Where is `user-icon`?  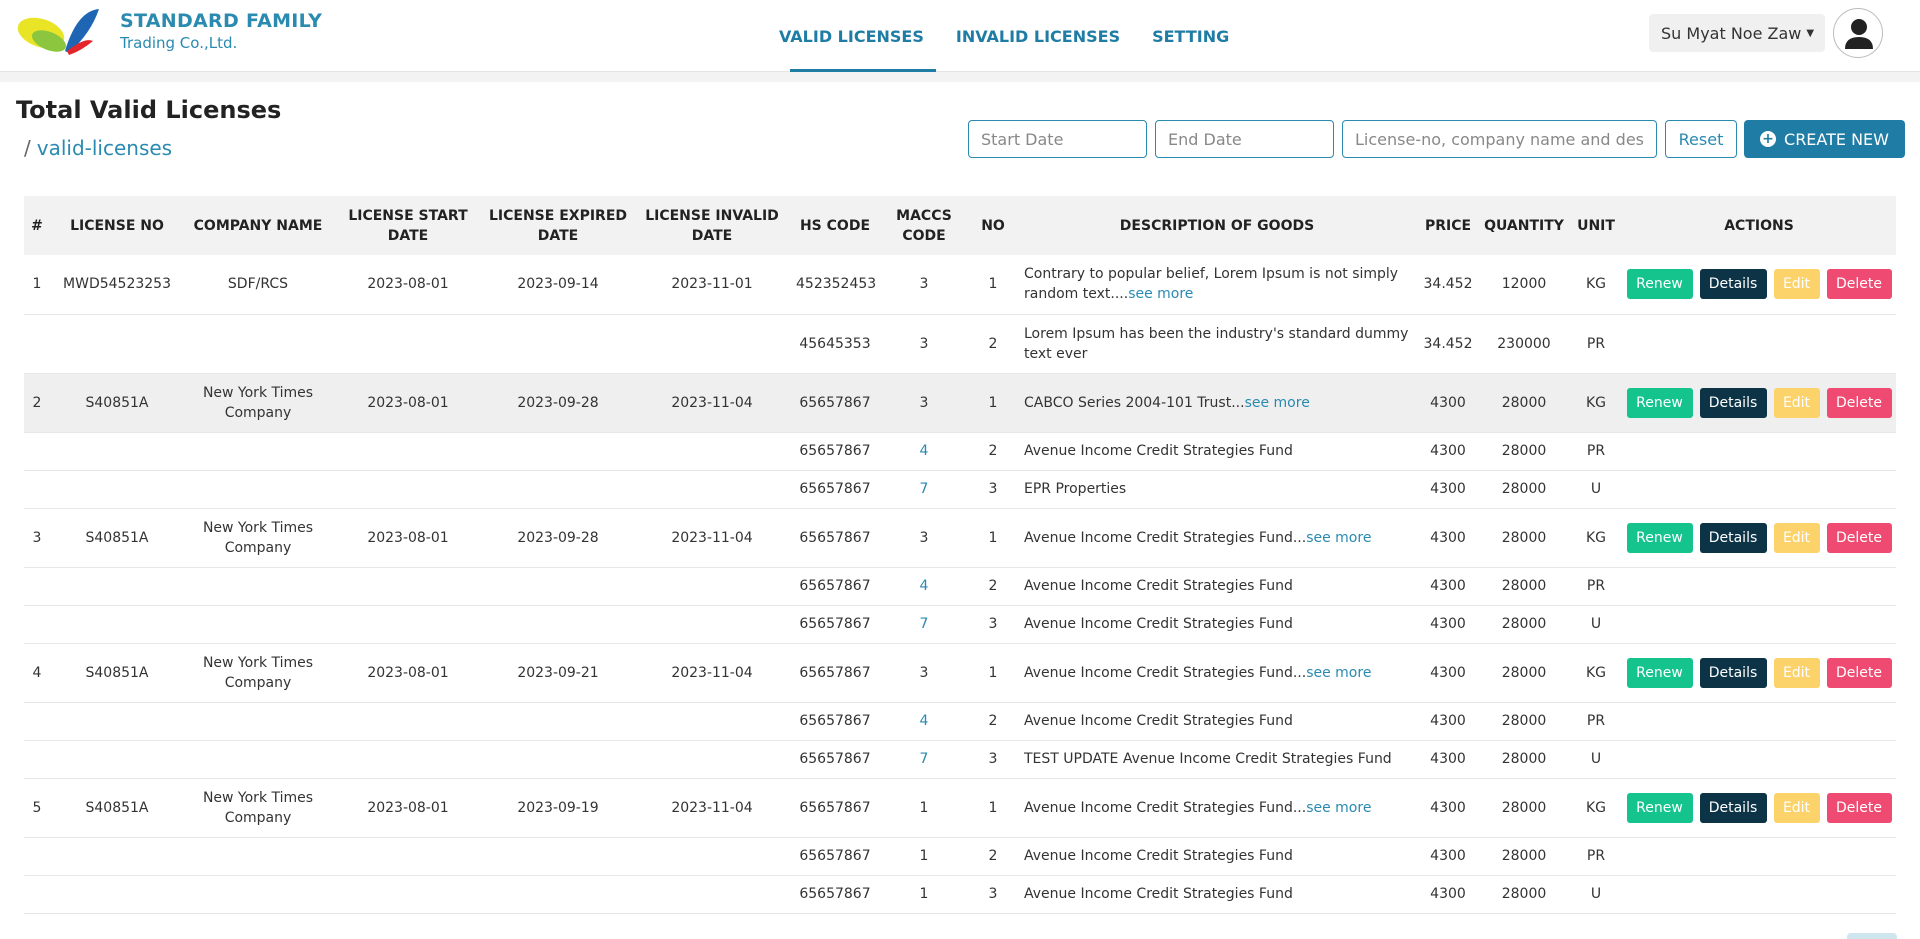 user-icon is located at coordinates (1859, 34).